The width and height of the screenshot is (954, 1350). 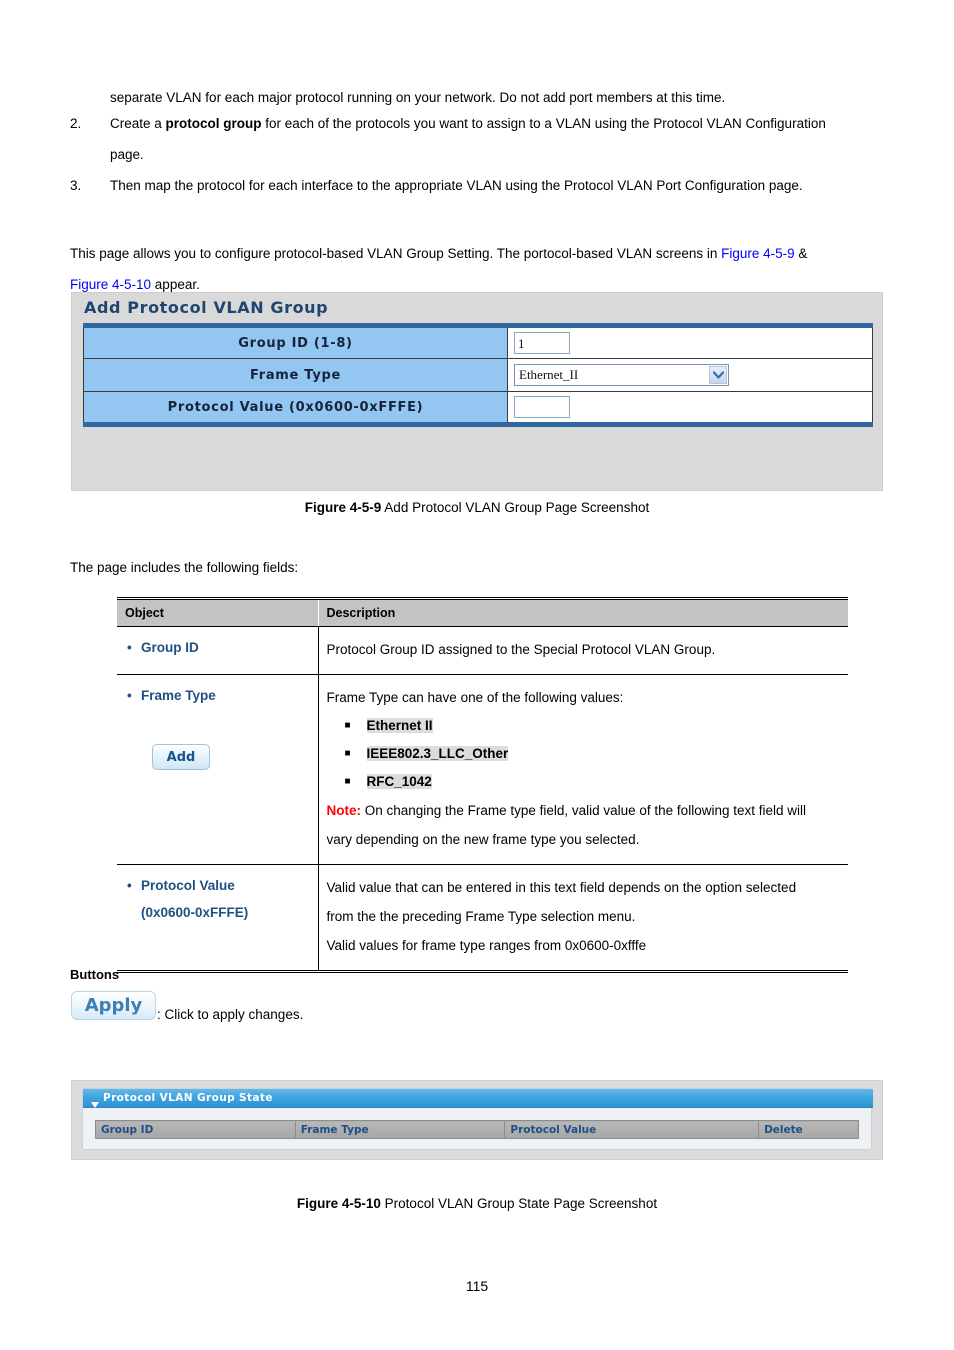 I want to click on field-value-frame-type: Ethernet_II, so click(x=690, y=375).